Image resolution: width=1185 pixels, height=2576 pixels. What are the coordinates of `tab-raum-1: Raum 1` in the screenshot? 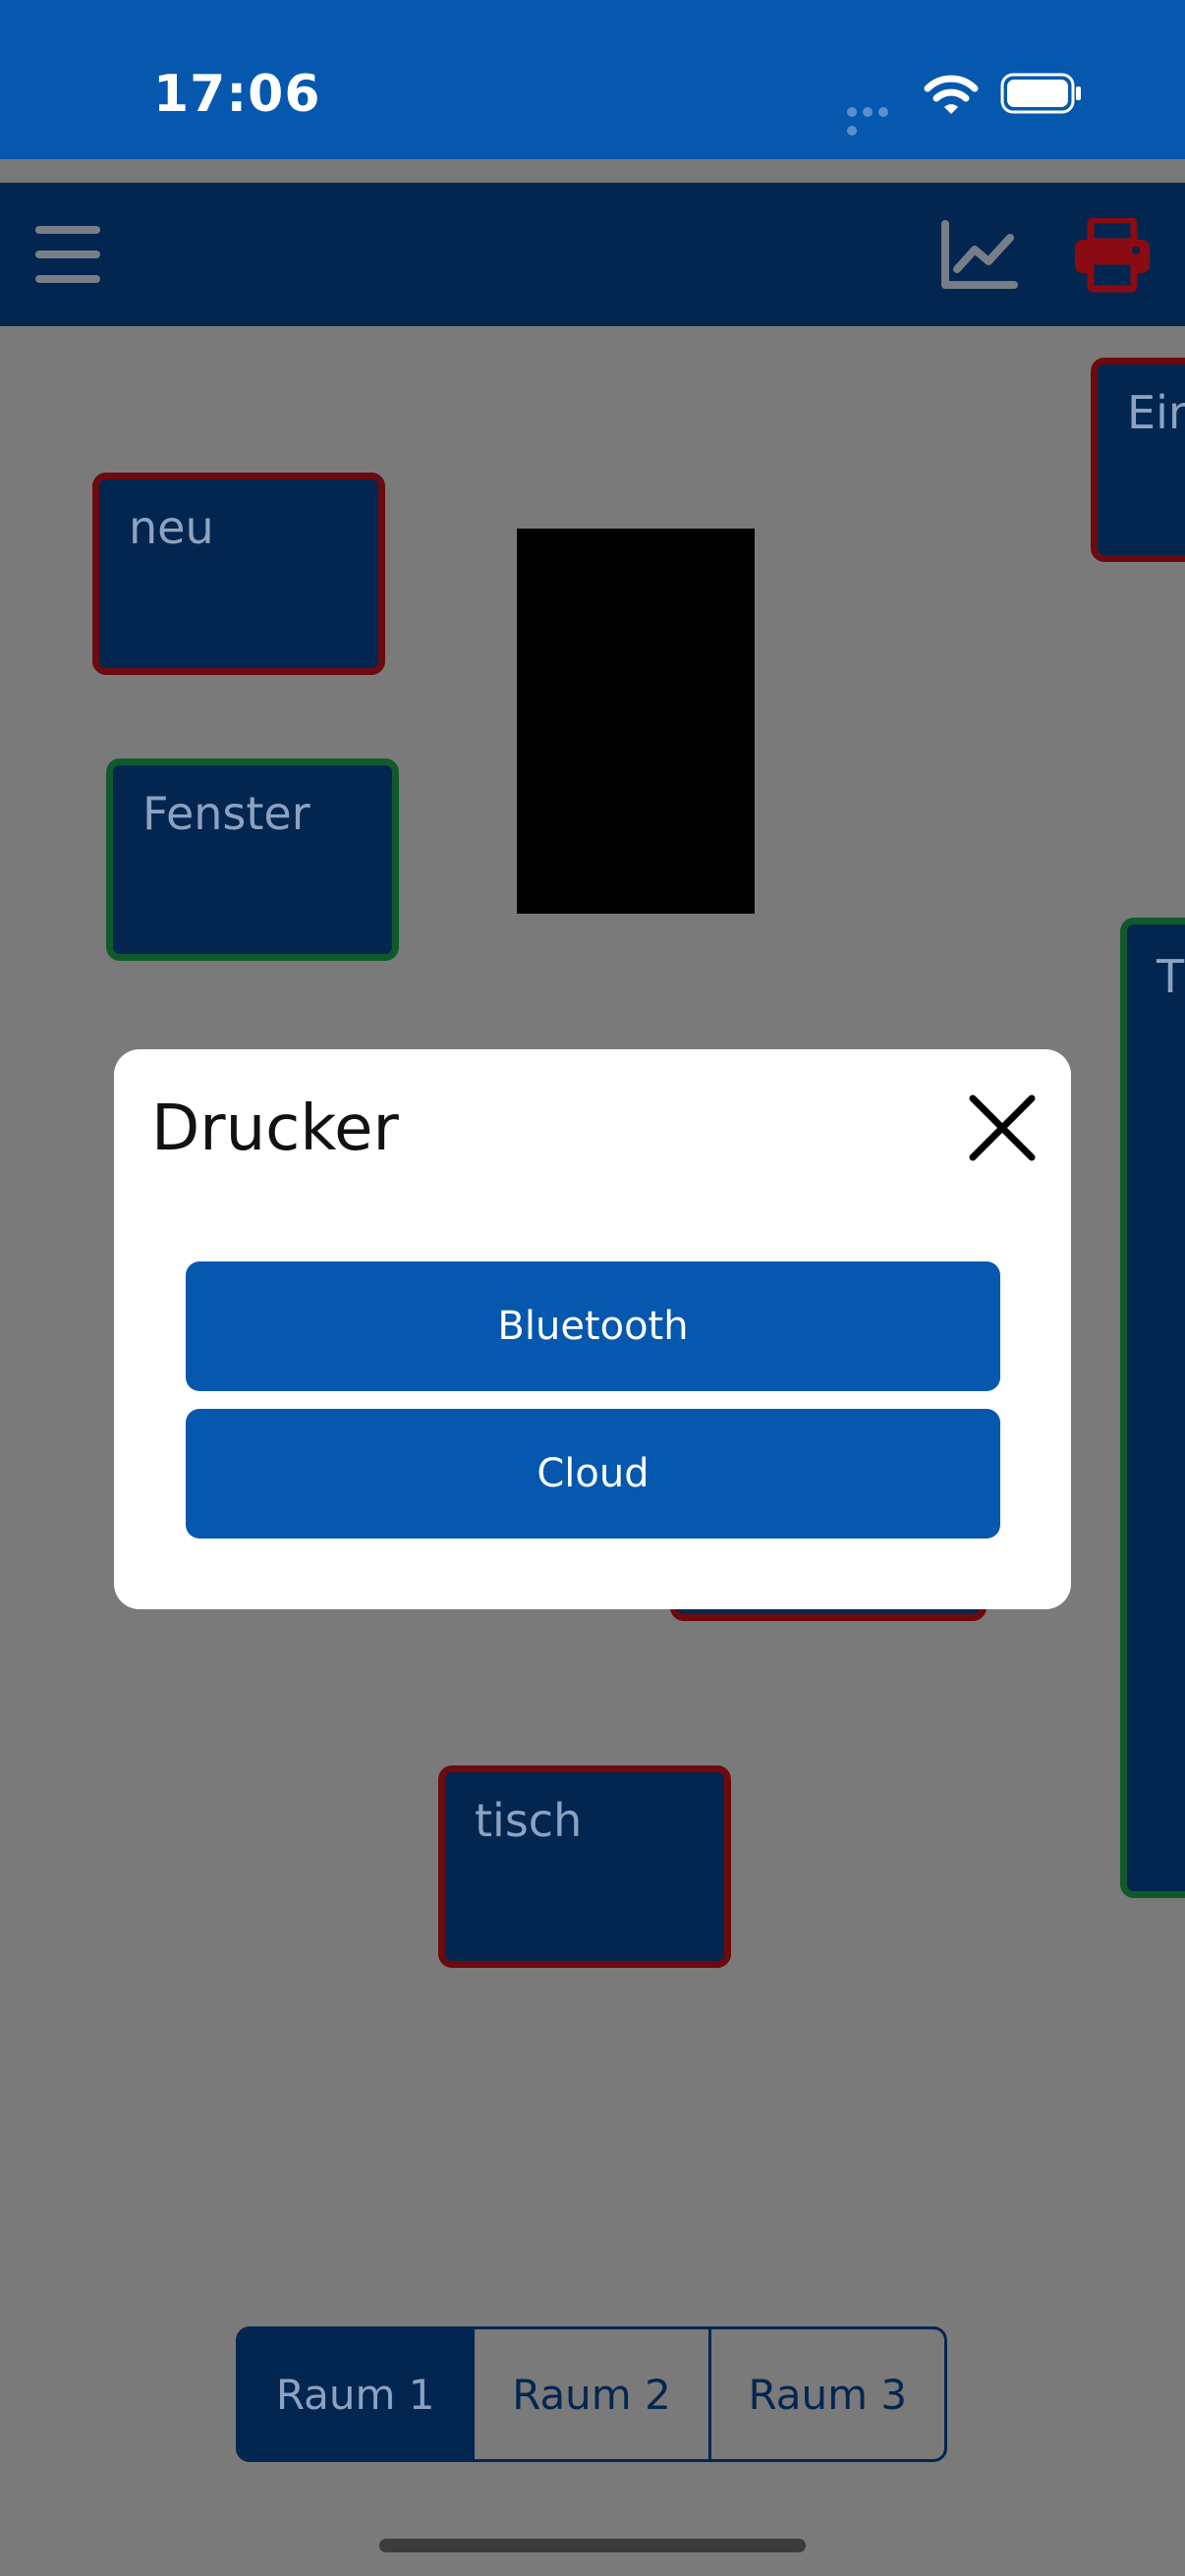 It's located at (356, 2394).